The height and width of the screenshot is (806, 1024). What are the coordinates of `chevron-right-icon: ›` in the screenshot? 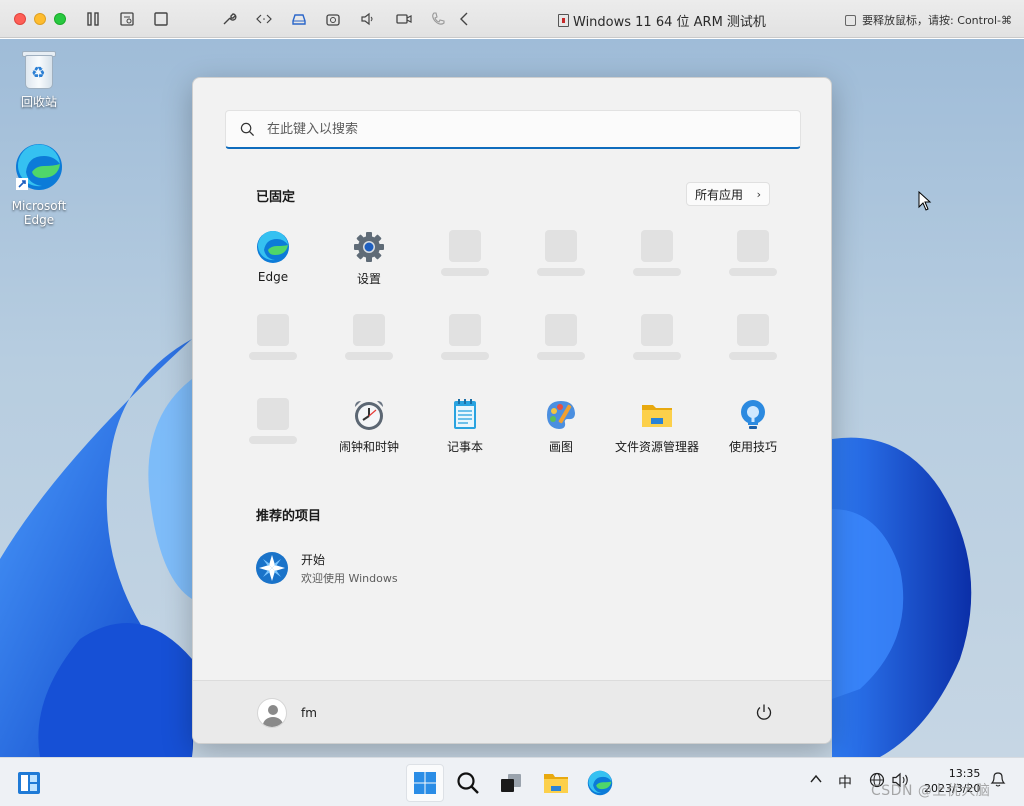 It's located at (759, 194).